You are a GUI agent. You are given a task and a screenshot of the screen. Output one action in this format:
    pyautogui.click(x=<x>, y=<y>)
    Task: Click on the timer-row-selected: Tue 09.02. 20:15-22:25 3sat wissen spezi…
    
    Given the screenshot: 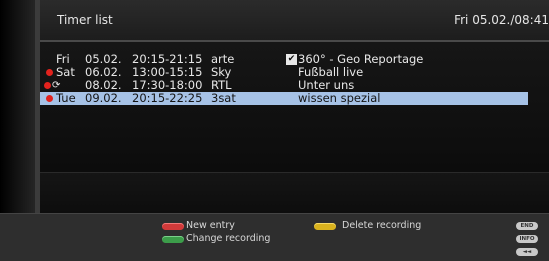 What is the action you would take?
    pyautogui.click(x=284, y=98)
    